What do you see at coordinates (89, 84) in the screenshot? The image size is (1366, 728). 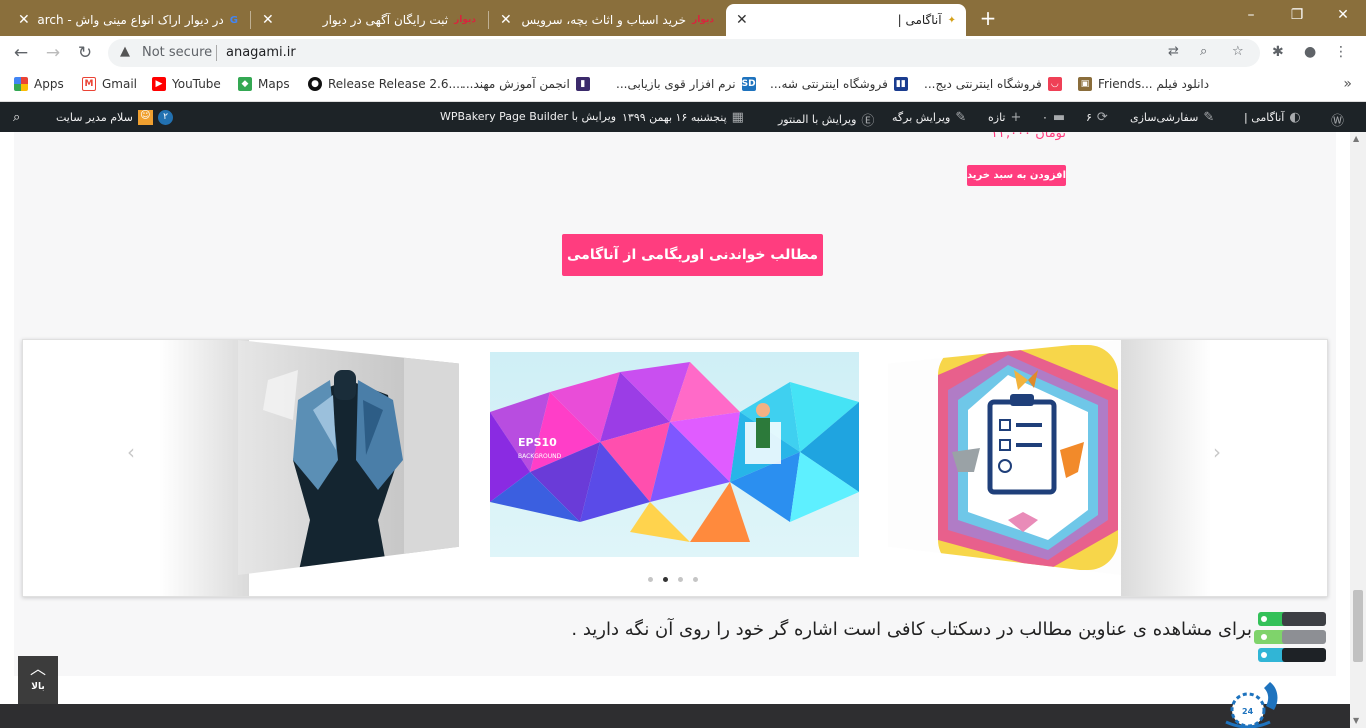 I see `gmail-icon: M` at bounding box center [89, 84].